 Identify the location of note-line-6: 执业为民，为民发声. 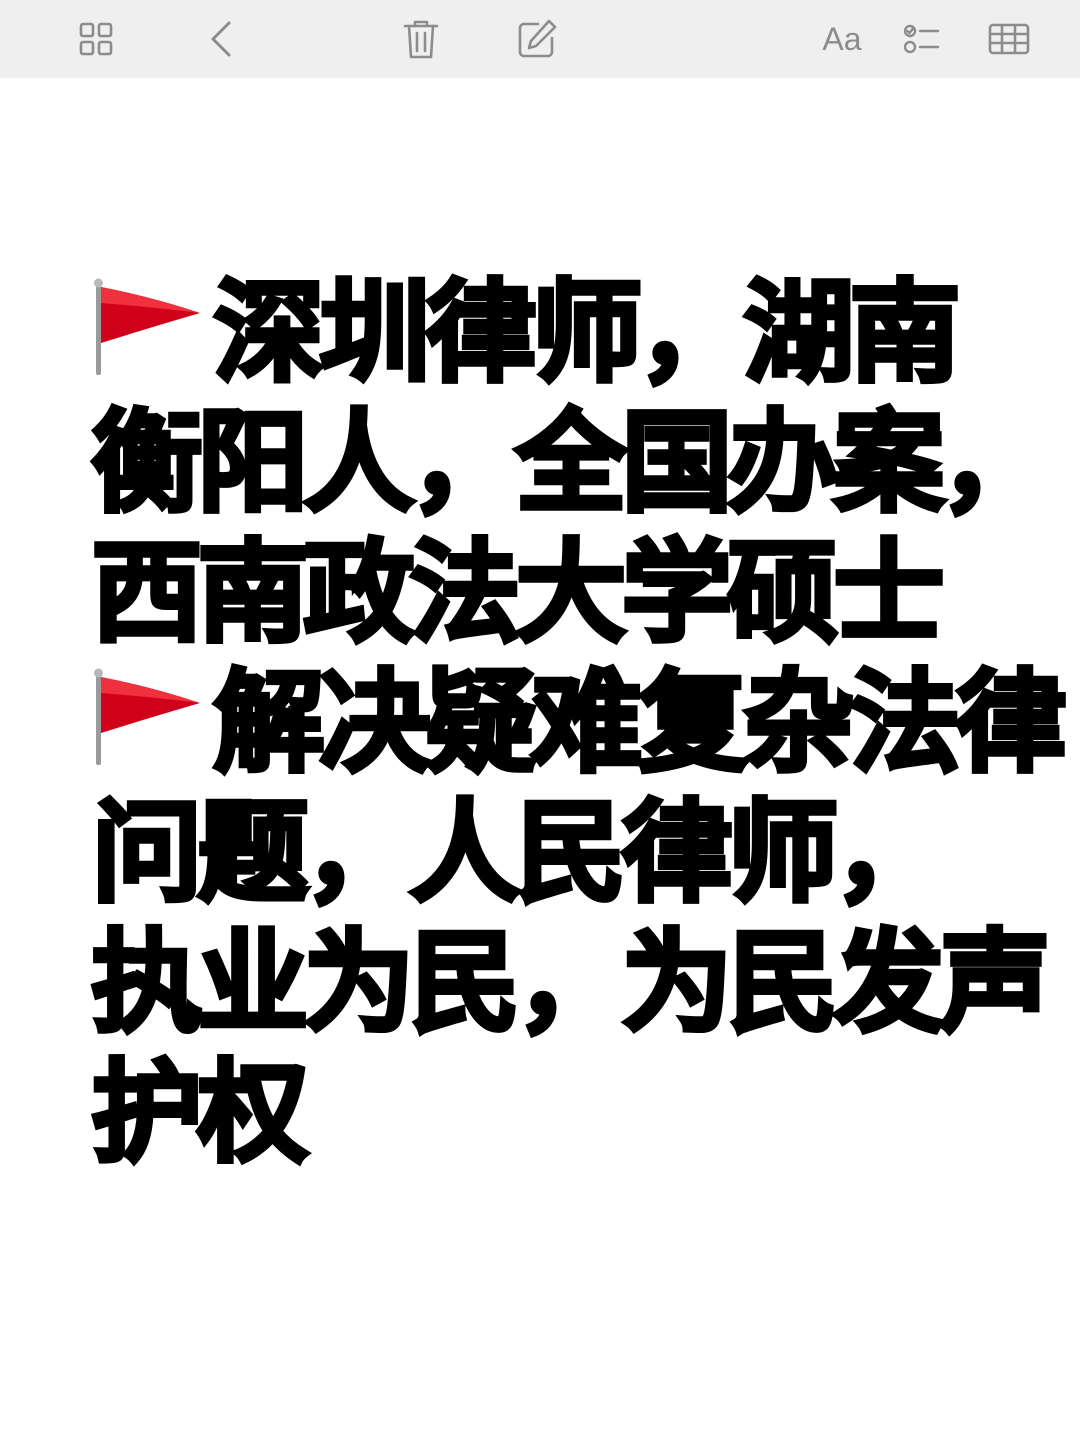
(571, 983).